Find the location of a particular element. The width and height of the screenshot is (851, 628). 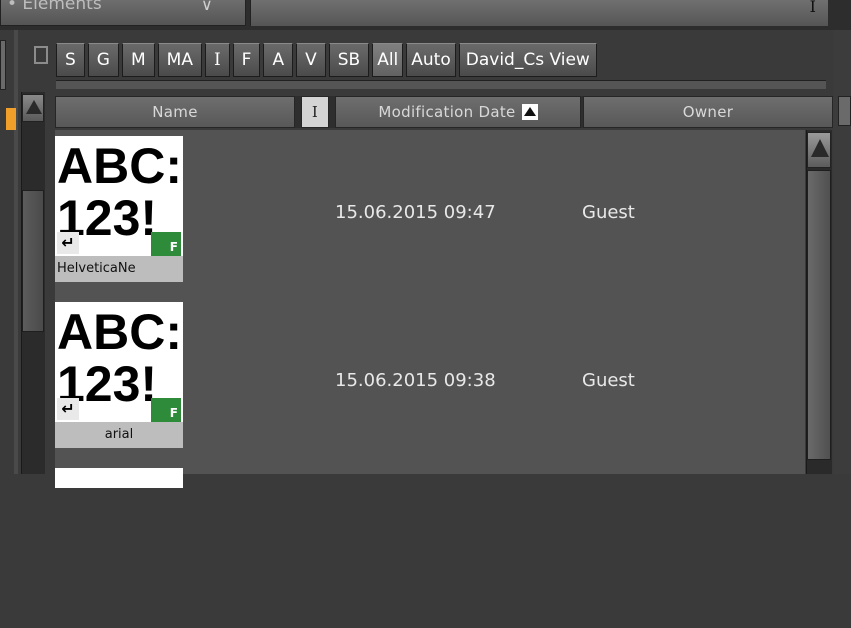

tab-sb: SB is located at coordinates (349, 60).